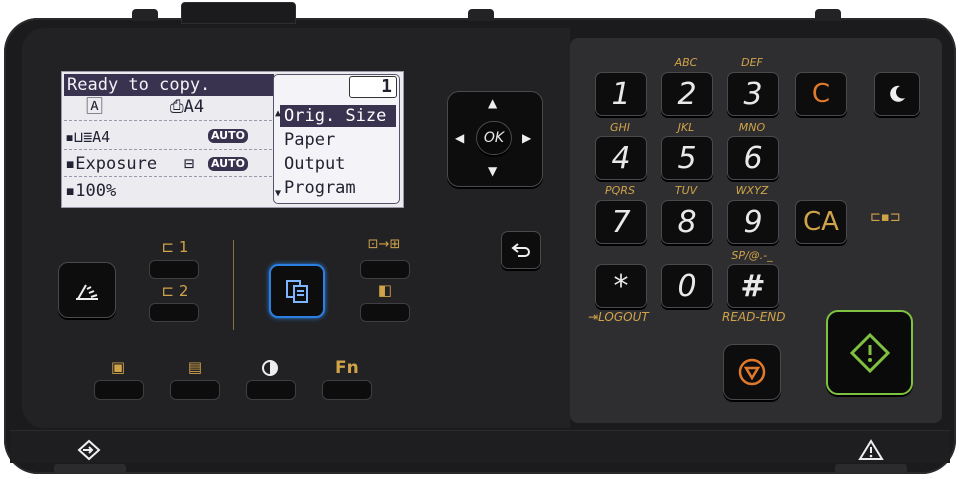 This screenshot has width=960, height=479. I want to click on key-5: 5, so click(687, 158).